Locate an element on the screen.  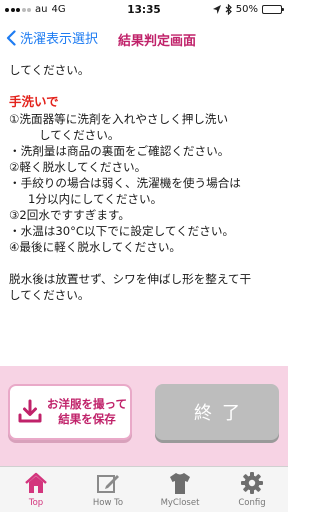
instruction-line: ②軽く脱水してください。 is located at coordinates (78, 167).